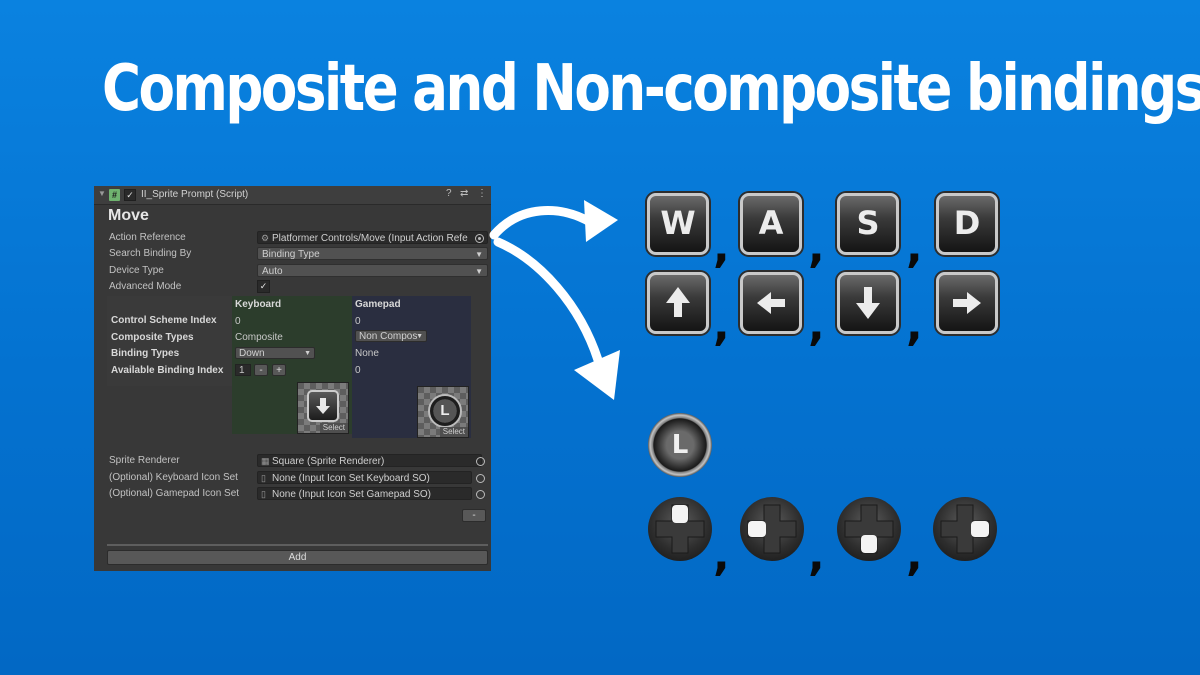 The height and width of the screenshot is (675, 1200). I want to click on search-binding-by-value: Binding Type, so click(291, 254).